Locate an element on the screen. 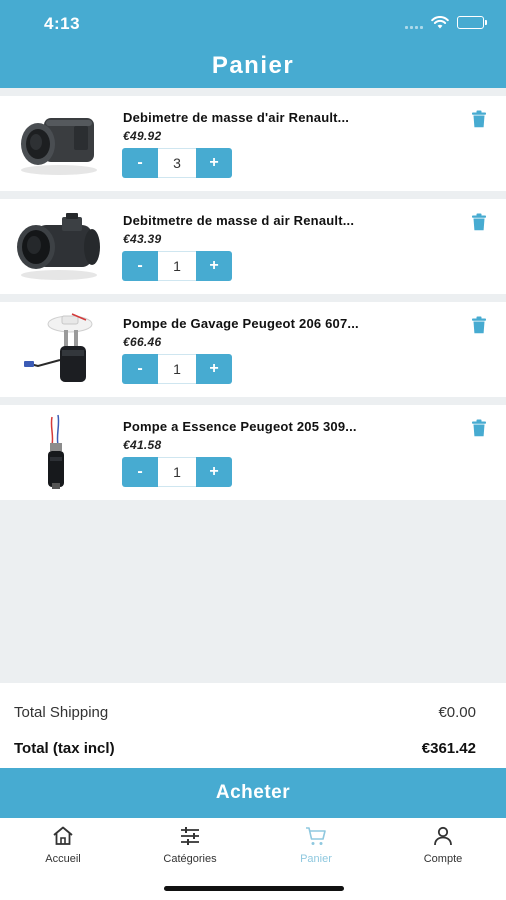 The width and height of the screenshot is (506, 900). total-row: Total (tax incl) €361.42 is located at coordinates (245, 748).